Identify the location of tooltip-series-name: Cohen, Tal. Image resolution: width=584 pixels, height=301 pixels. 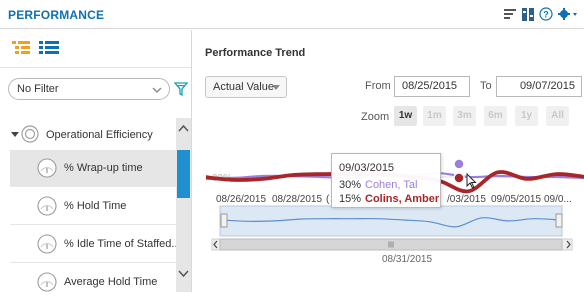
(391, 185).